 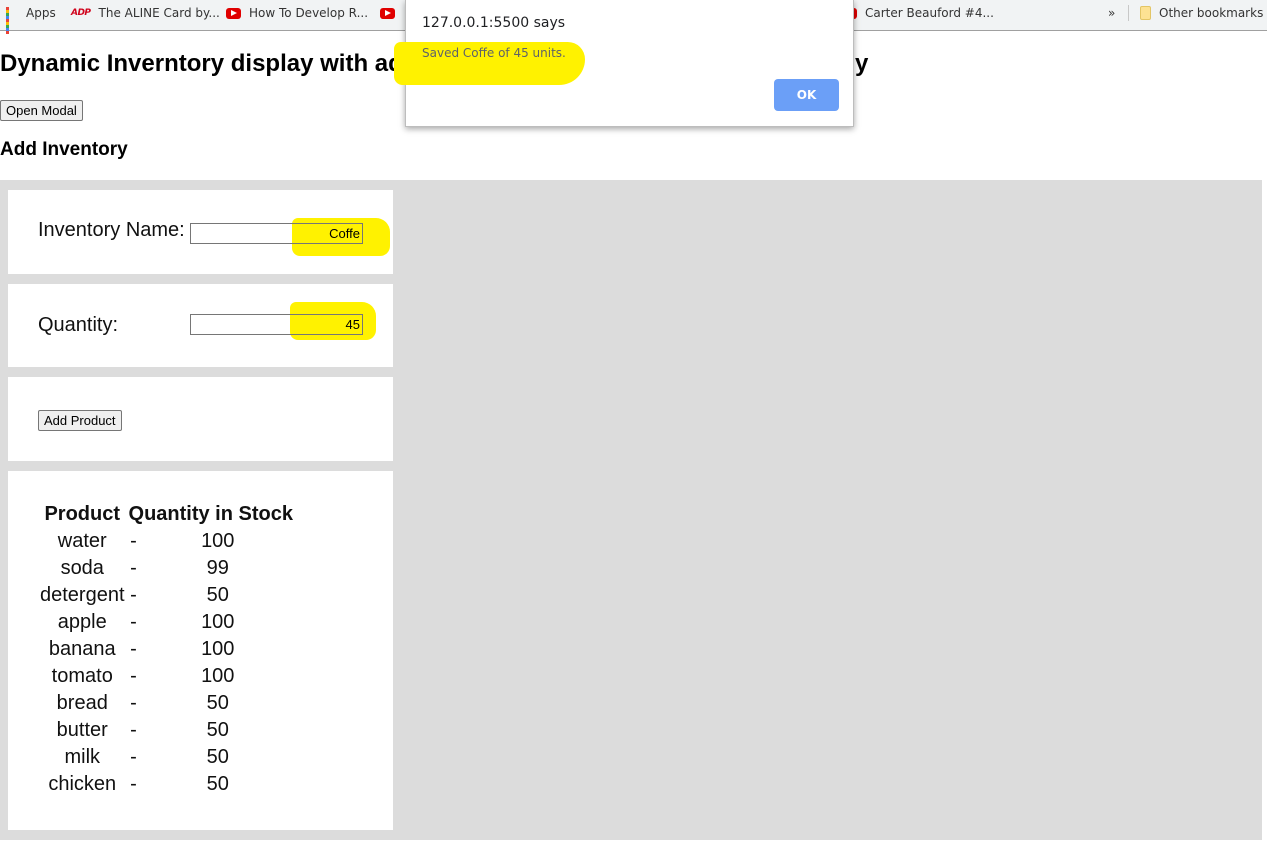 What do you see at coordinates (166, 703) in the screenshot?
I see `table-row: bread - 50` at bounding box center [166, 703].